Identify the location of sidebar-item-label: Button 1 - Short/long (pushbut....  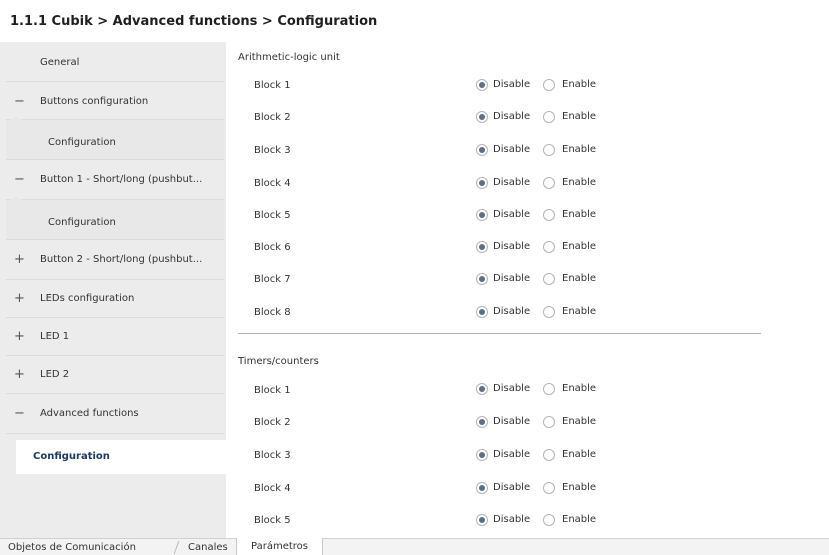
(121, 179).